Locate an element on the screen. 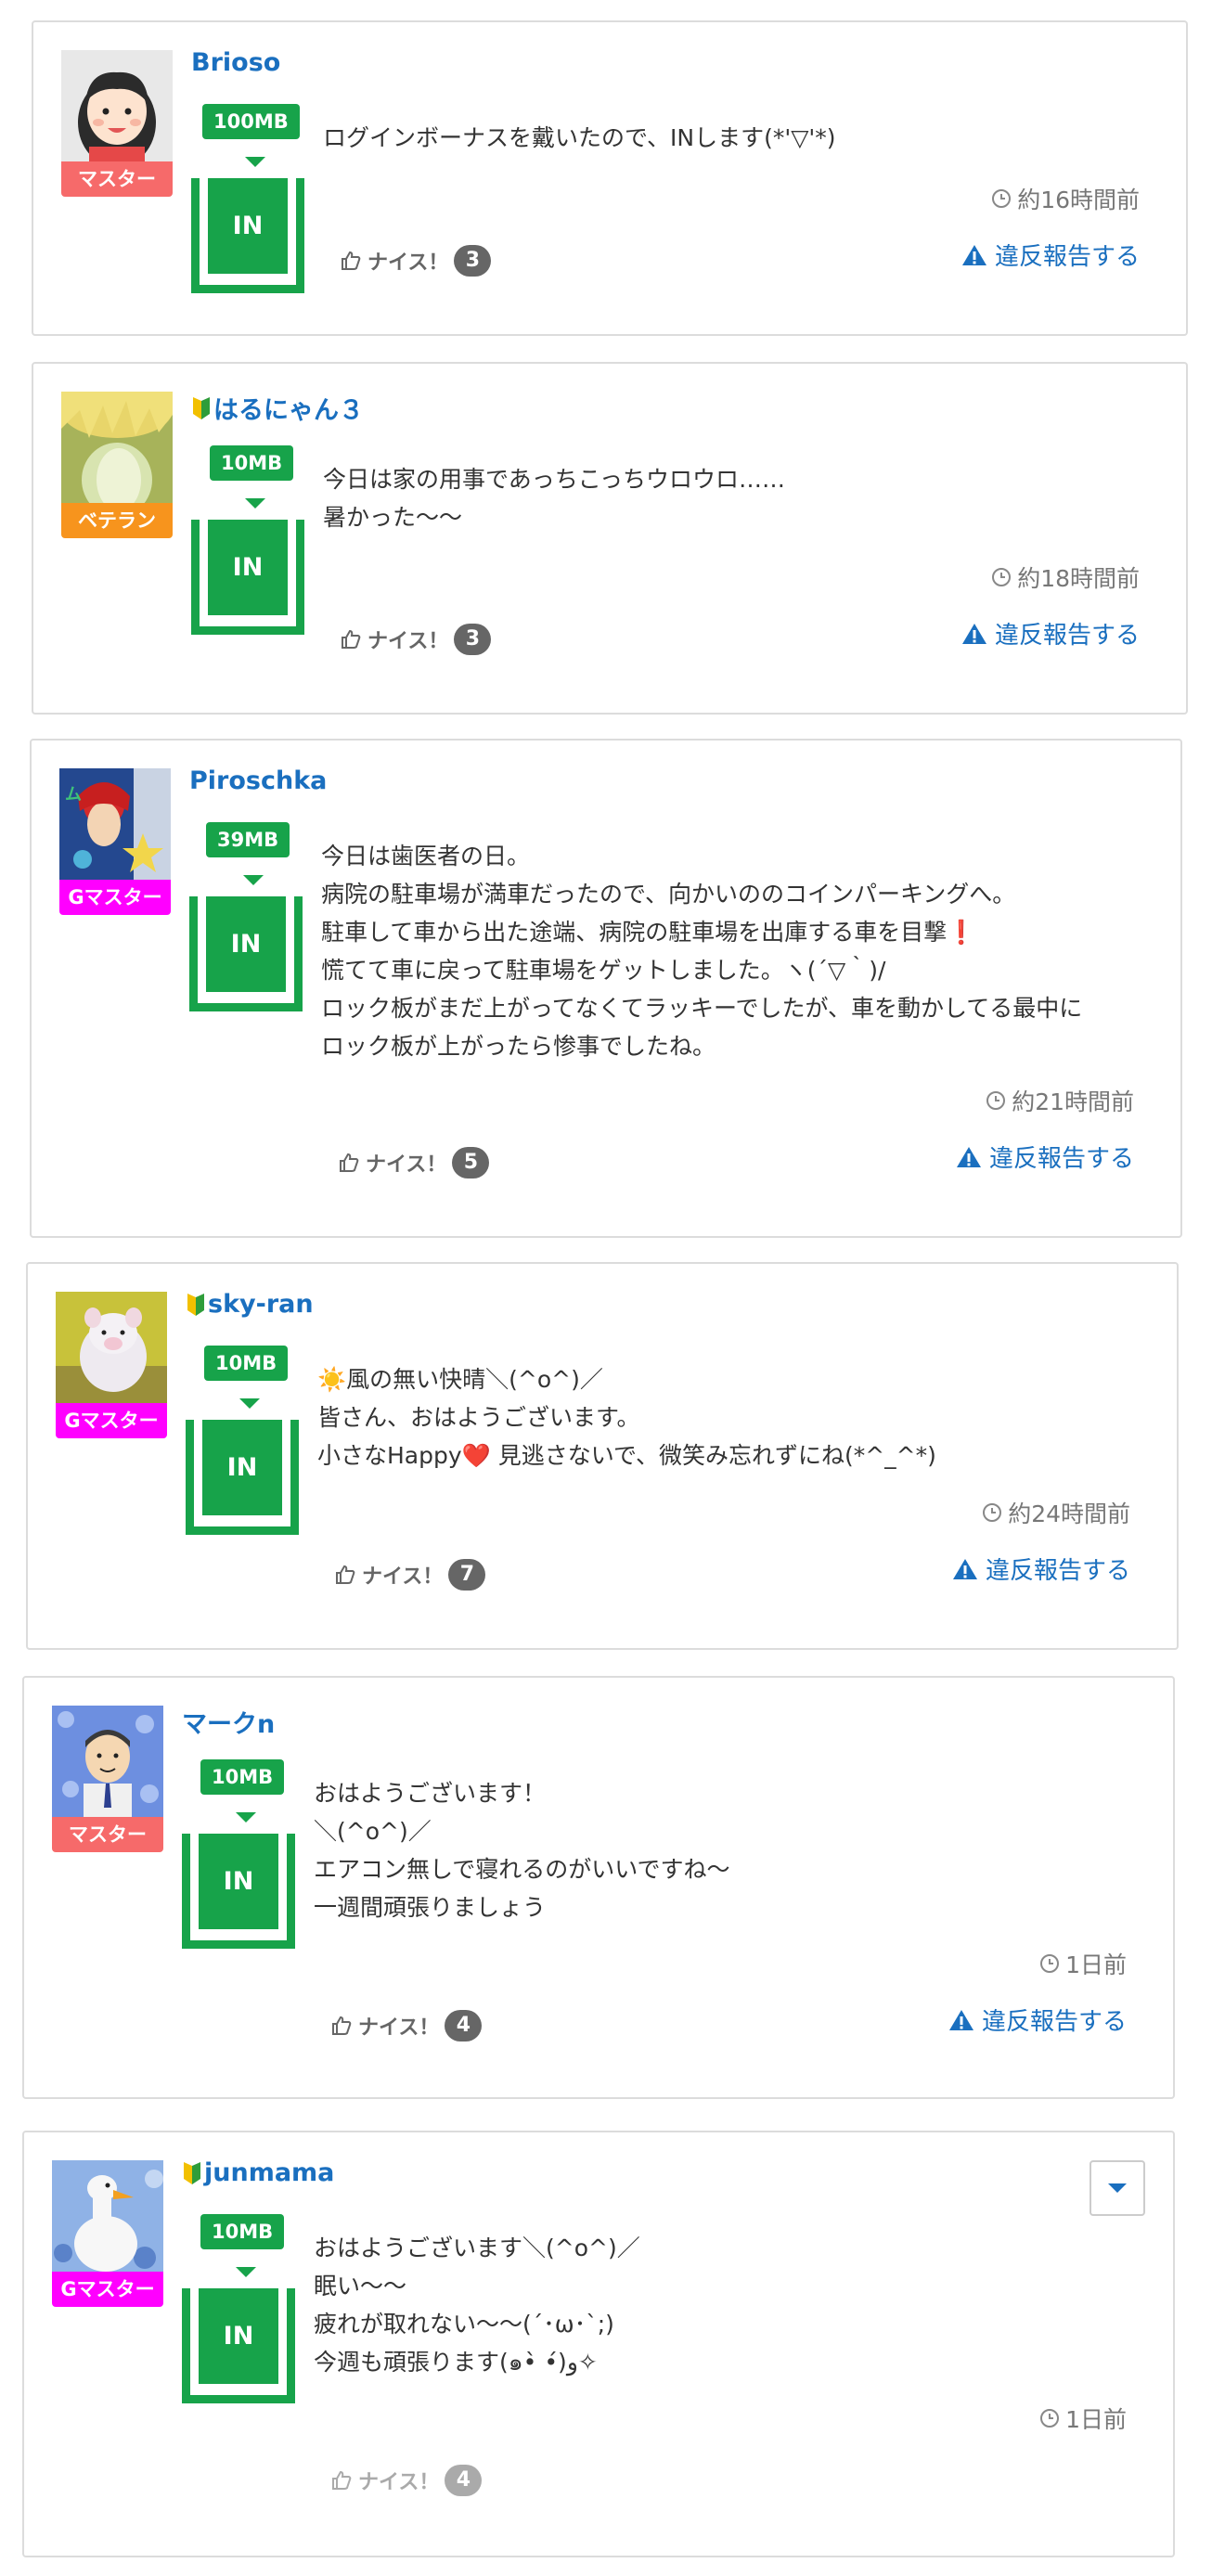  rank-badge: マスター is located at coordinates (107, 1834).